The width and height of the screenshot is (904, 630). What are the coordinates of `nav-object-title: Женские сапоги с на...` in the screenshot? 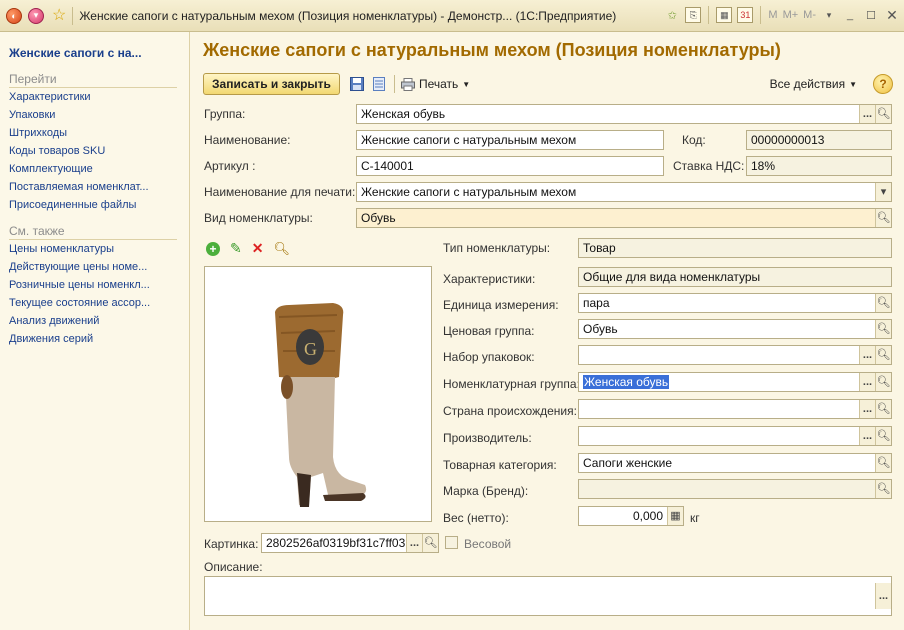 It's located at (99, 54).